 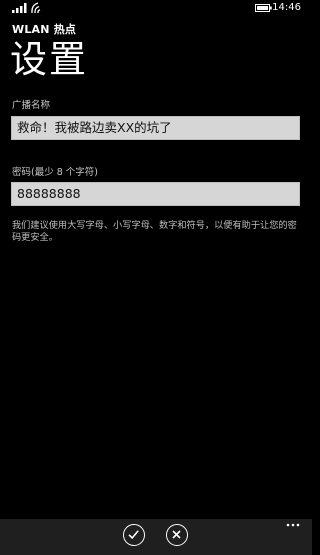 What do you see at coordinates (31, 105) in the screenshot?
I see `ssid-label: 广播名称` at bounding box center [31, 105].